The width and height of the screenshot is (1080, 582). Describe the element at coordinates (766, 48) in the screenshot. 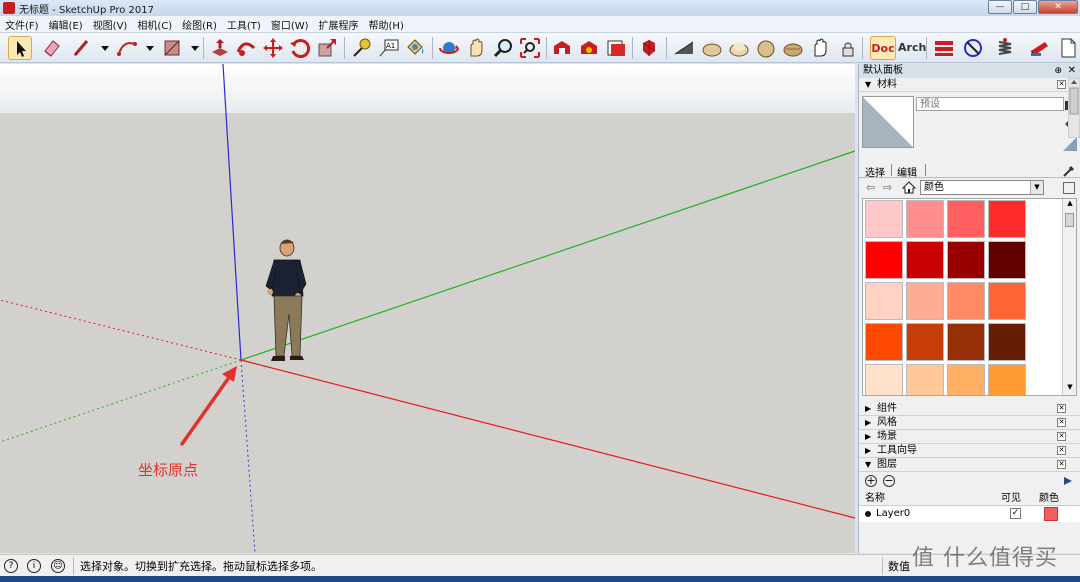

I see `shaded-icon` at that location.